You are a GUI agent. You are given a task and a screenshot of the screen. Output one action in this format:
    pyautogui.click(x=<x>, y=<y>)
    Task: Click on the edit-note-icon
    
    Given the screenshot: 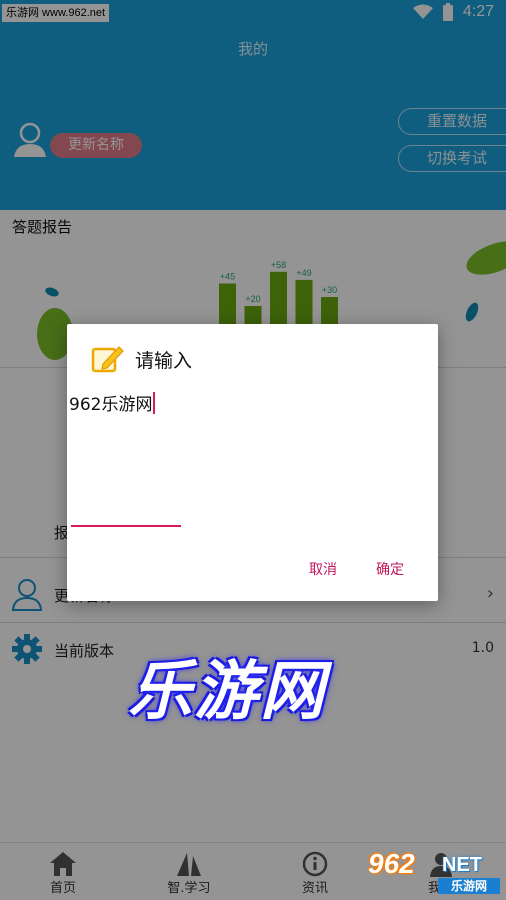 What is the action you would take?
    pyautogui.click(x=108, y=359)
    